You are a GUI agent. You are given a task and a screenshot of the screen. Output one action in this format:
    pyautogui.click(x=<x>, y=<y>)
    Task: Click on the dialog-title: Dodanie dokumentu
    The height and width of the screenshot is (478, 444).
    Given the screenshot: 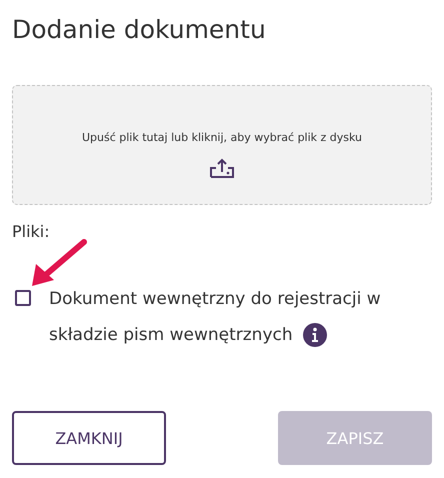 What is the action you would take?
    pyautogui.click(x=139, y=30)
    